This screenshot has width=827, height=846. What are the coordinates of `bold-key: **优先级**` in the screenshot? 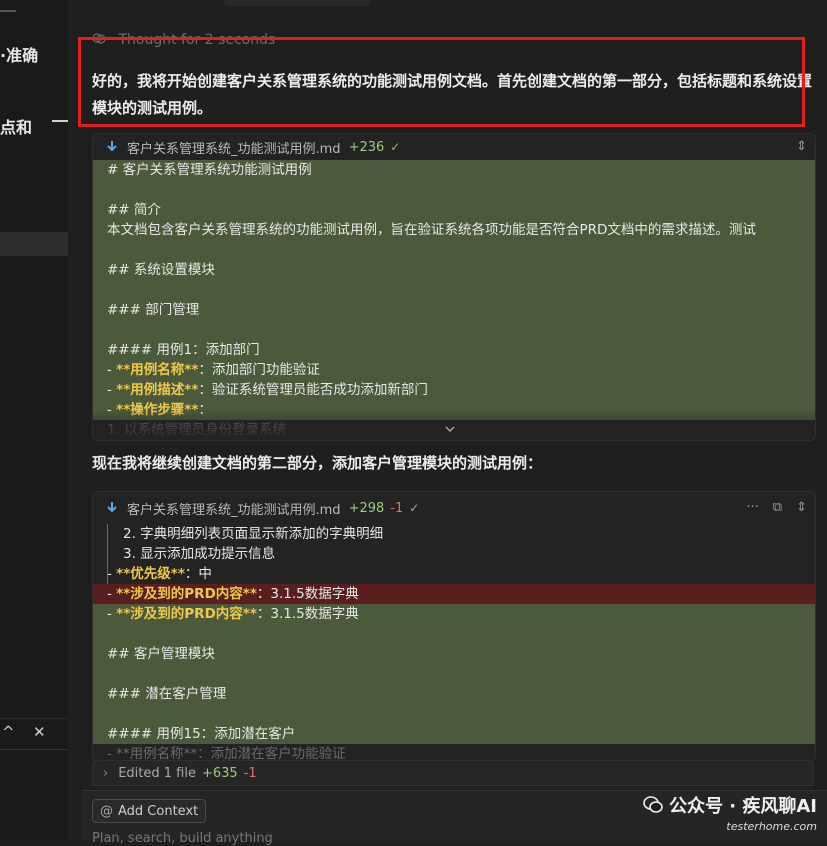 It's located at (150, 574).